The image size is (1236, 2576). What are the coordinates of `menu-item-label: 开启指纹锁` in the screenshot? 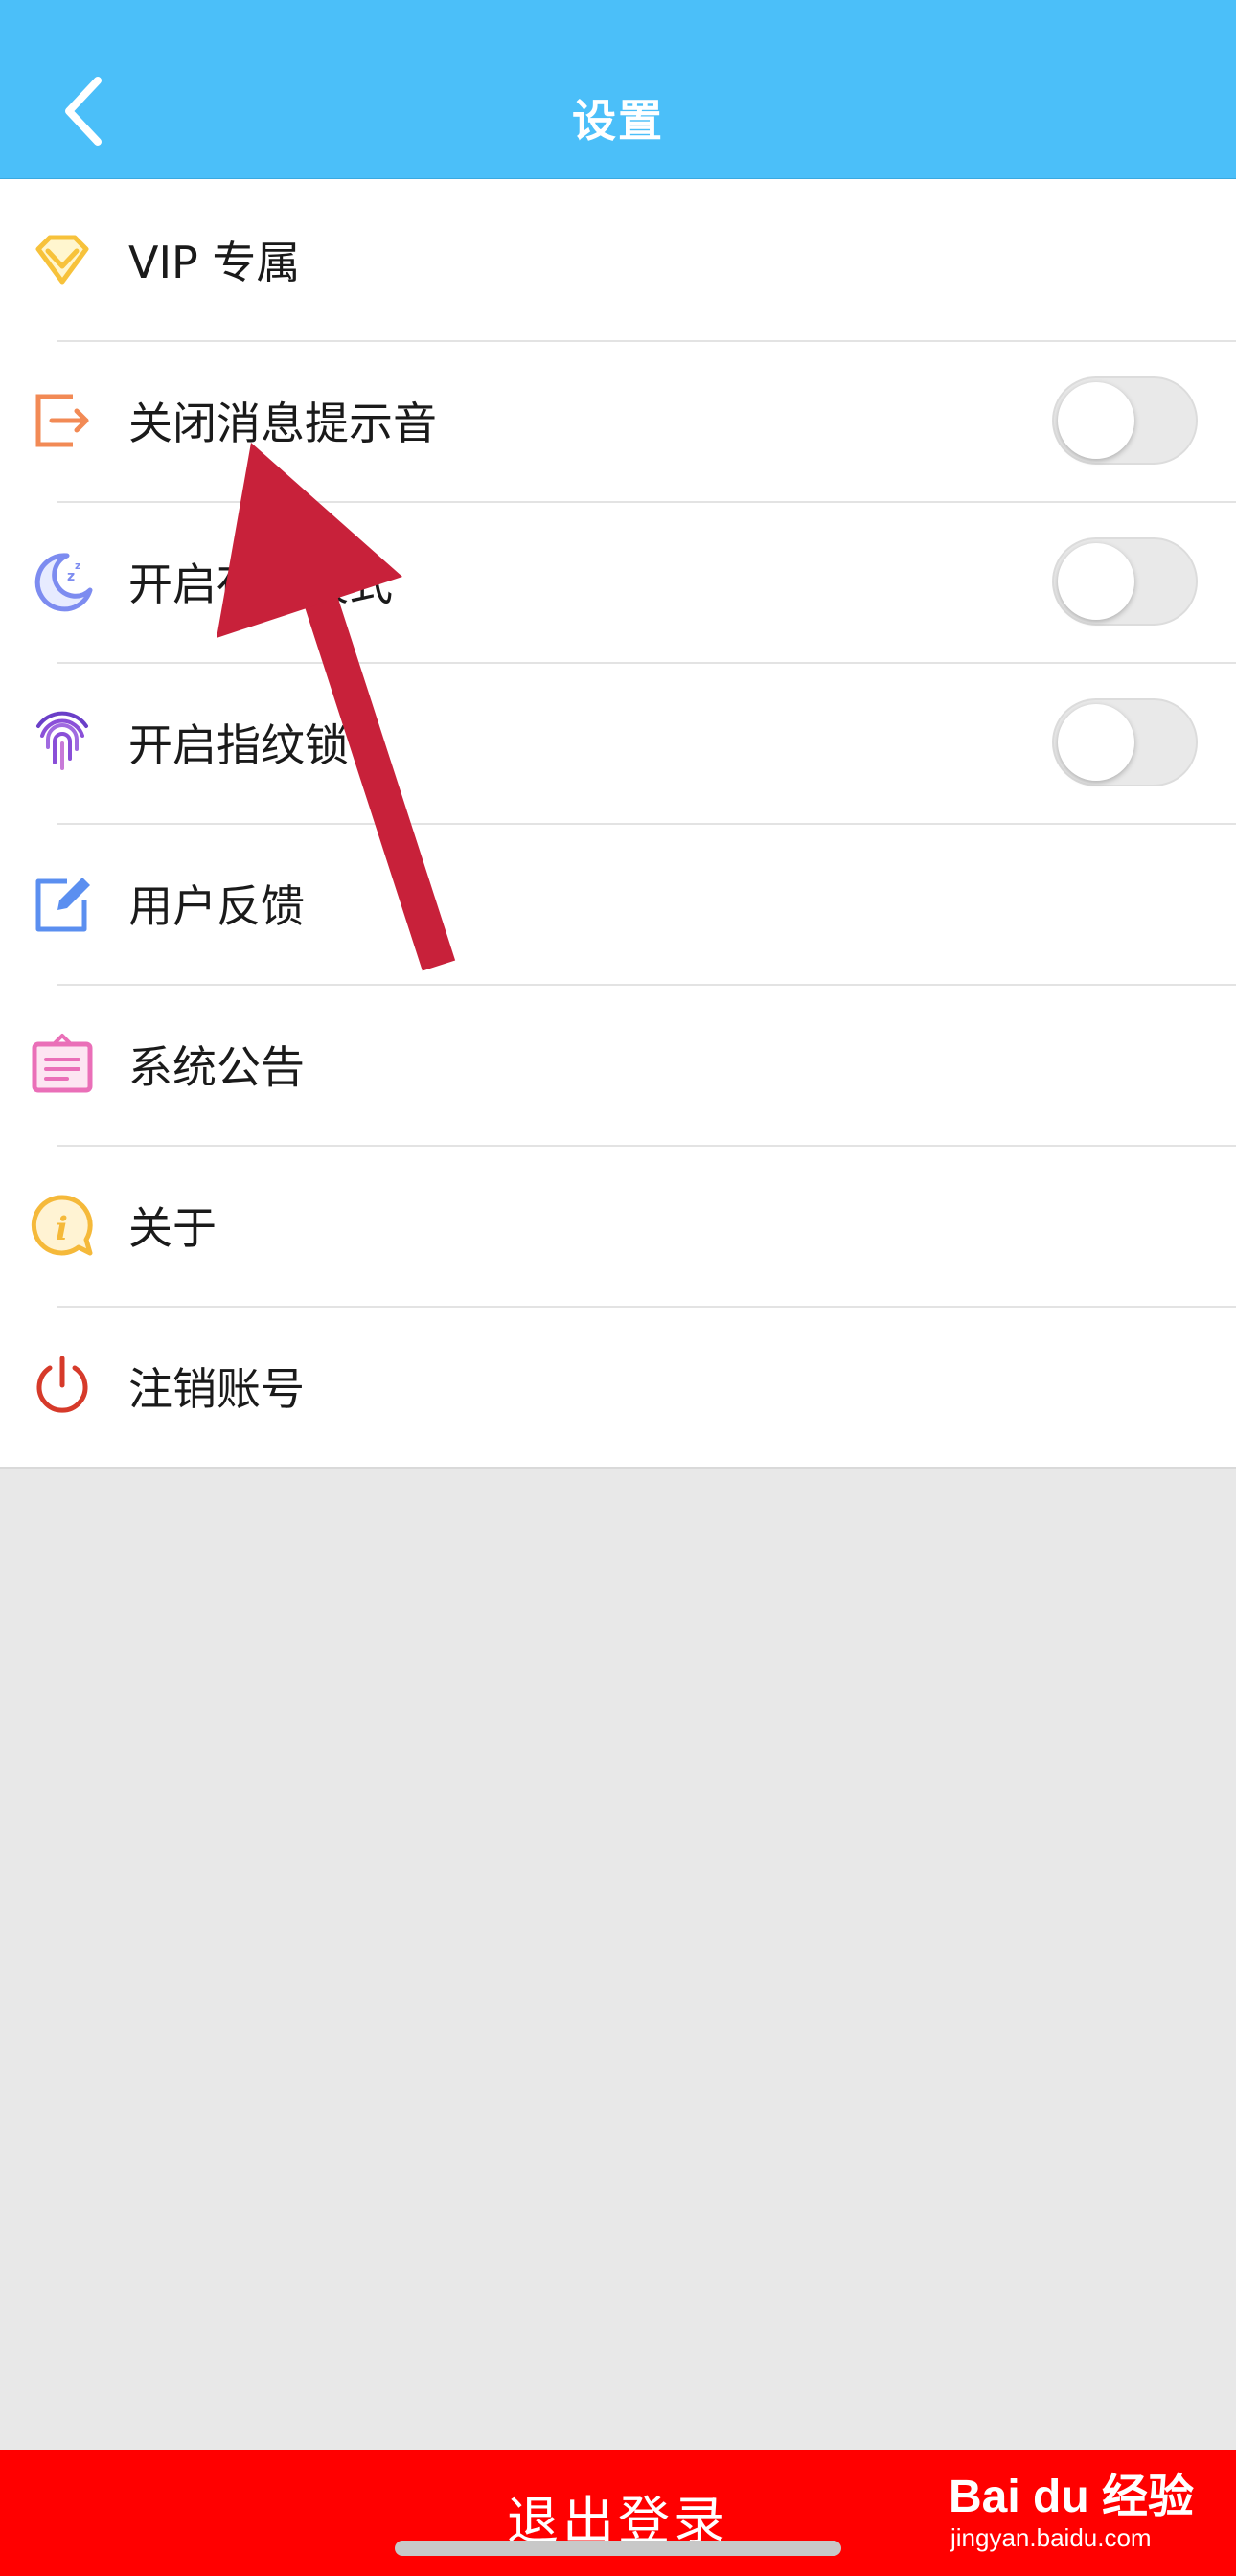 It's located at (238, 745).